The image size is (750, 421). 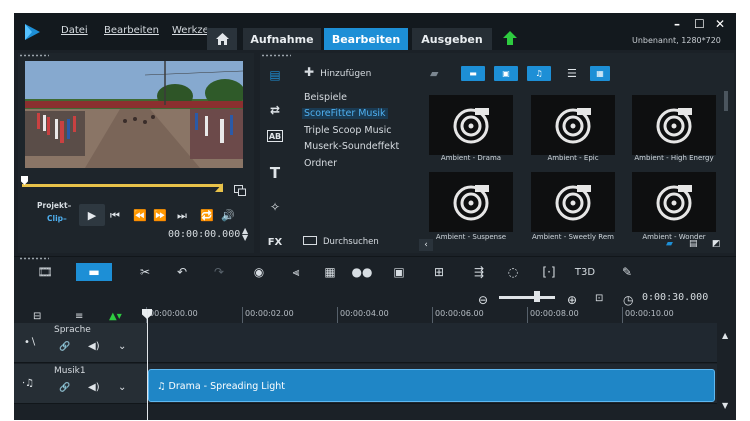 What do you see at coordinates (275, 136) in the screenshot?
I see `ab-icon: AB` at bounding box center [275, 136].